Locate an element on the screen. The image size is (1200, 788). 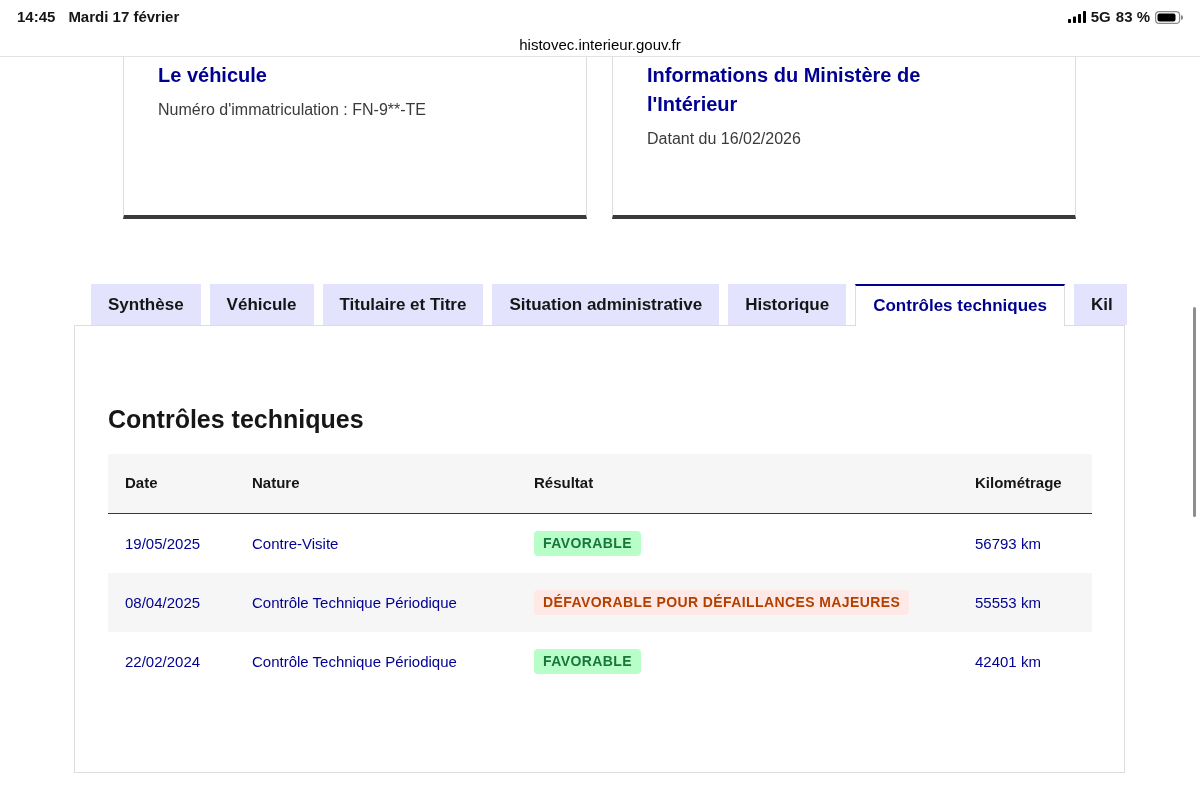
card-title: Le véhicule is located at coordinates (323, 75).